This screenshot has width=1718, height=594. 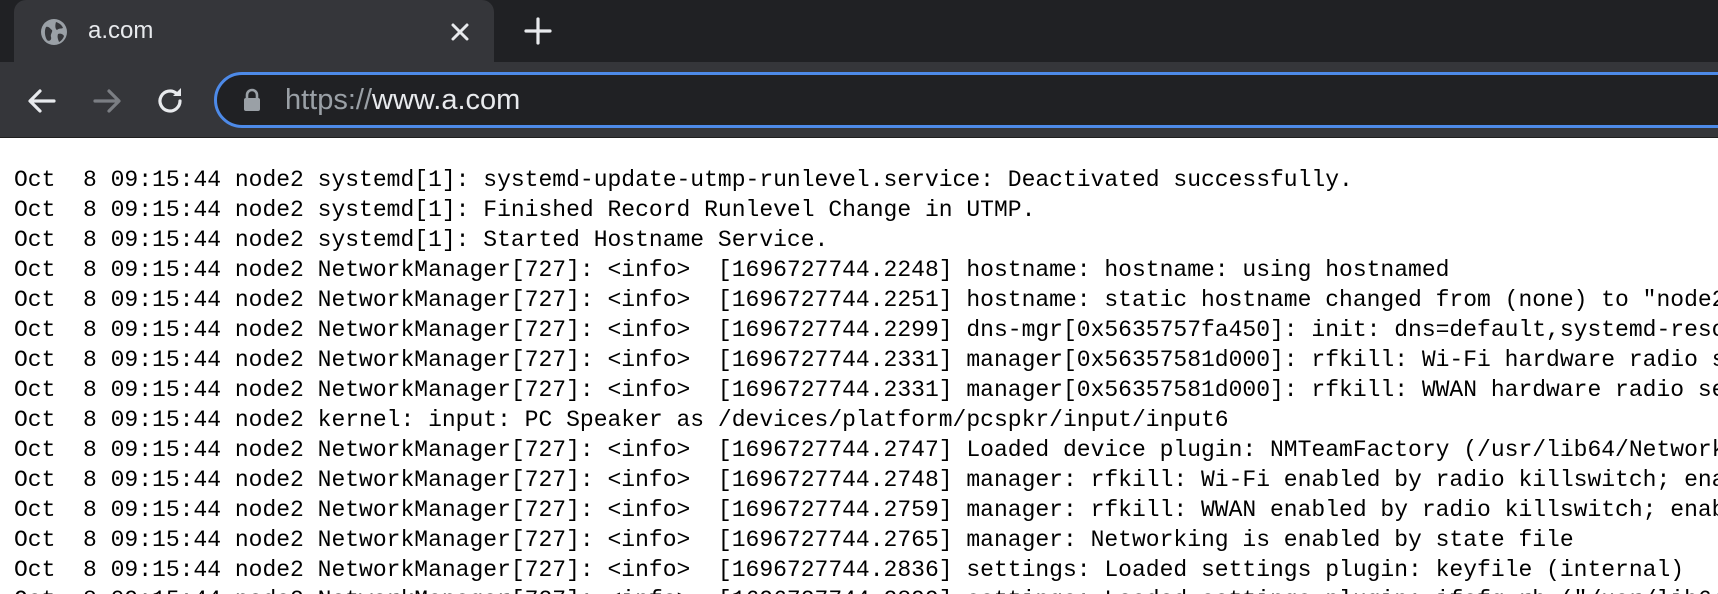 What do you see at coordinates (446, 100) in the screenshot?
I see `url-host: www.a.com` at bounding box center [446, 100].